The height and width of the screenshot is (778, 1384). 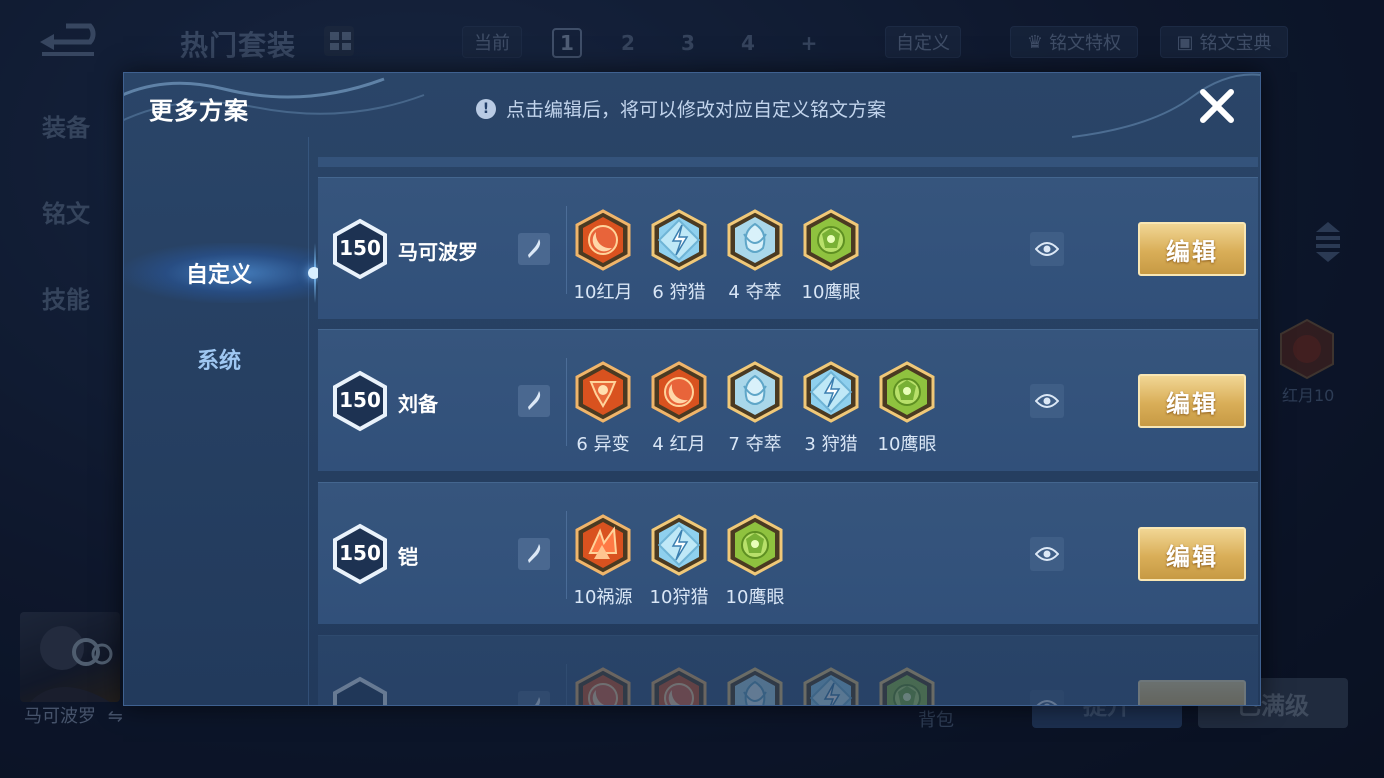 I want to click on rune-label: 6 异变, so click(x=603, y=444).